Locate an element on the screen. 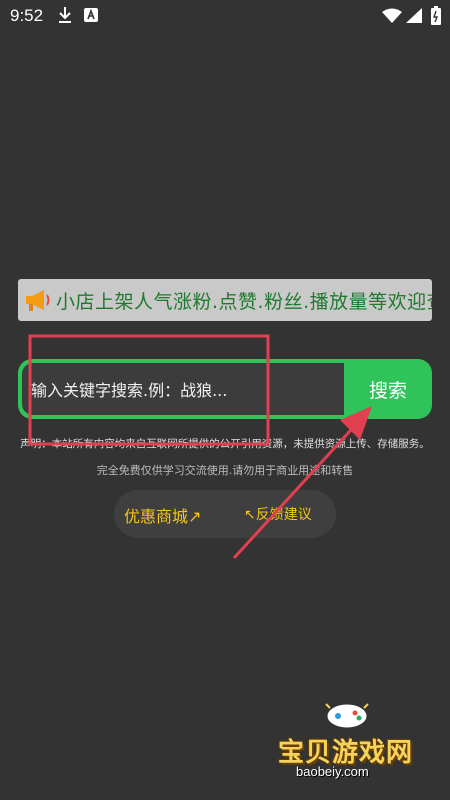 Image resolution: width=450 pixels, height=800 pixels. signal-icon is located at coordinates (414, 15).